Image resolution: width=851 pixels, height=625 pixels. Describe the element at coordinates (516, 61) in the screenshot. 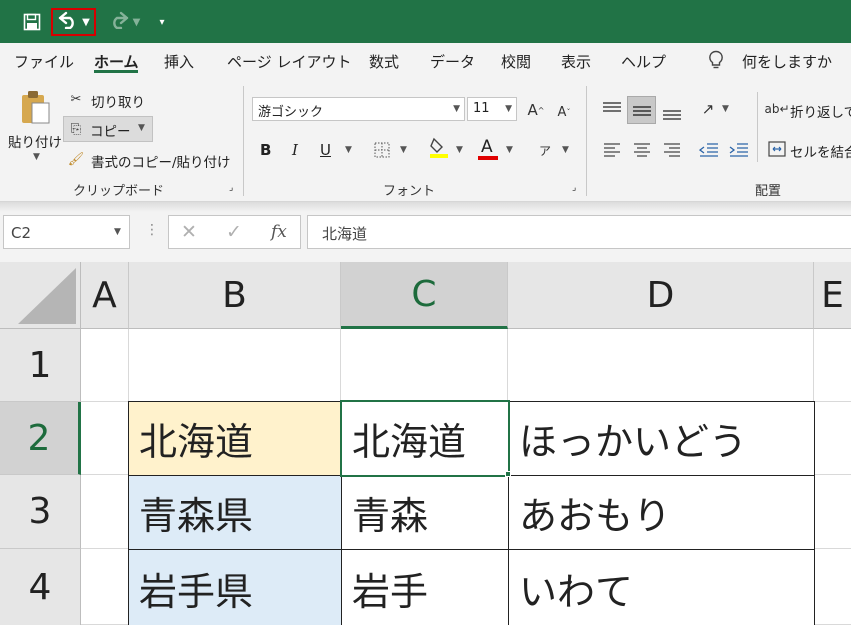

I see `tab-review: 校閲` at that location.